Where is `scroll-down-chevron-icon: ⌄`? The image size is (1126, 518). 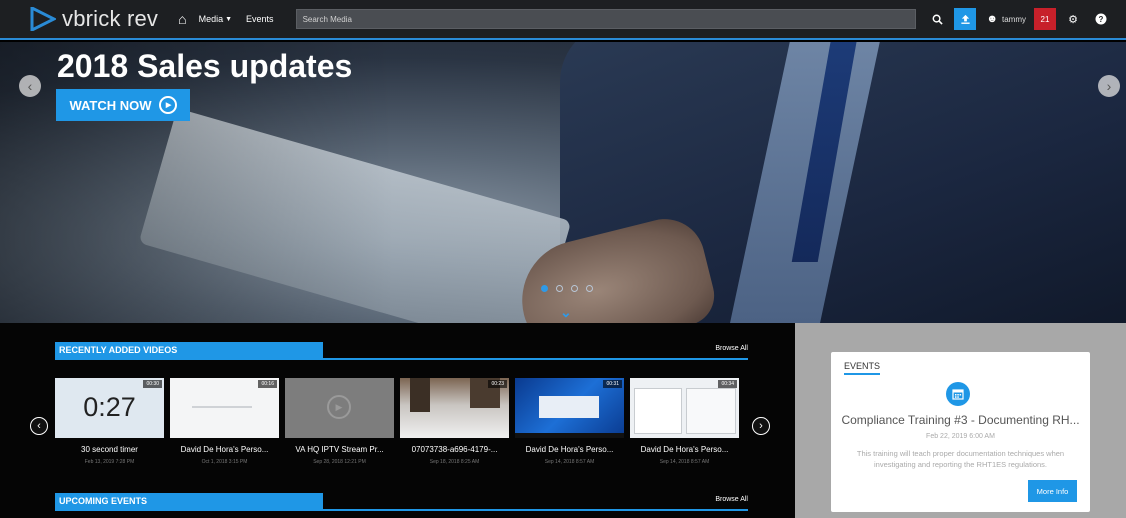 scroll-down-chevron-icon: ⌄ is located at coordinates (566, 312).